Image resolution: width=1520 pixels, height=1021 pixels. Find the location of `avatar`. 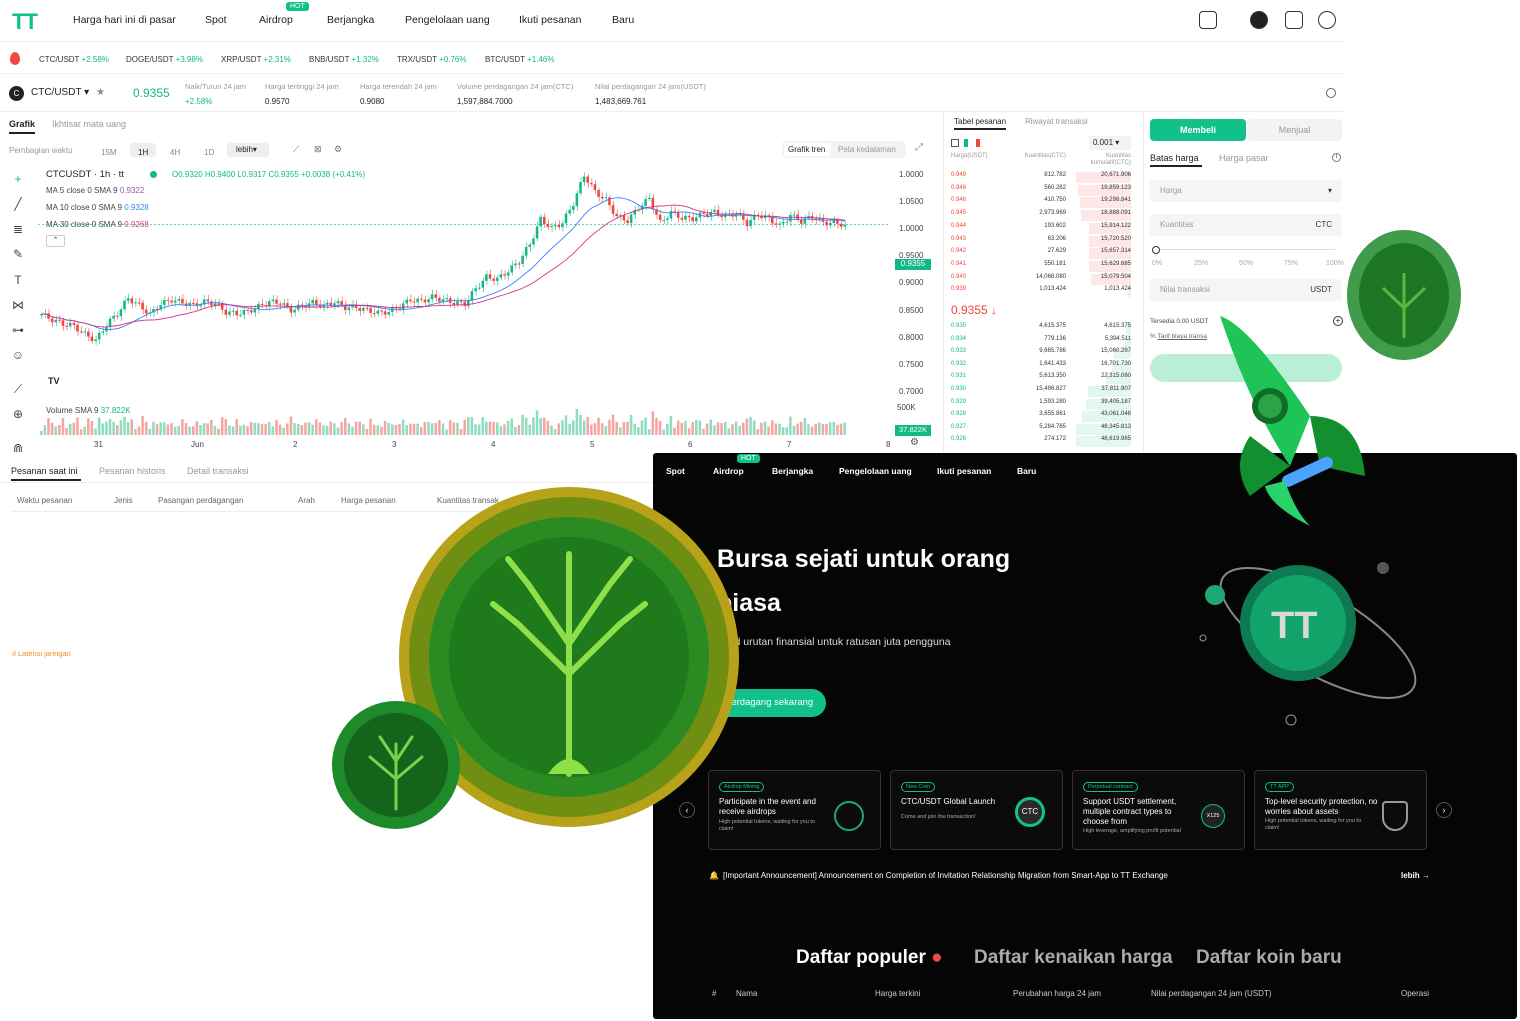

avatar is located at coordinates (1259, 20).